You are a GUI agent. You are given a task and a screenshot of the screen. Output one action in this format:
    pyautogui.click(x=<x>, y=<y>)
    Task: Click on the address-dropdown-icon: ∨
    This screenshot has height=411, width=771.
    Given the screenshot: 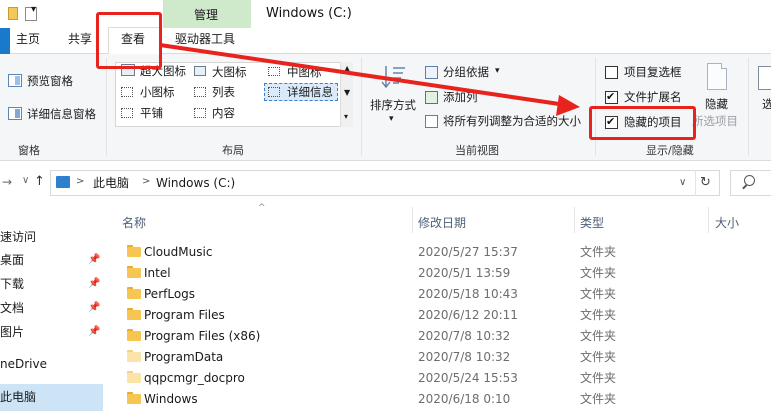 What is the action you would take?
    pyautogui.click(x=682, y=183)
    